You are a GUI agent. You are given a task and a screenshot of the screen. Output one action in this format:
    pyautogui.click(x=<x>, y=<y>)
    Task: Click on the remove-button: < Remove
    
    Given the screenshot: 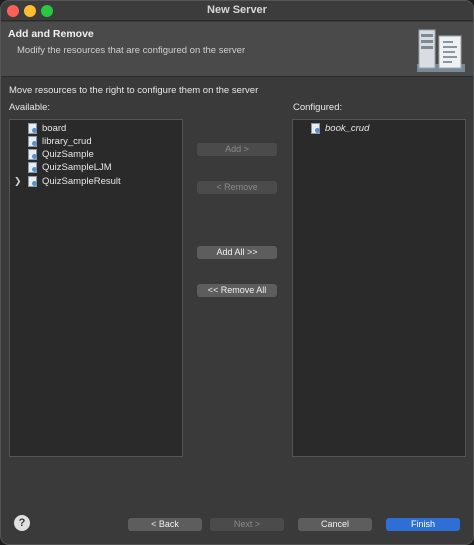 What is the action you would take?
    pyautogui.click(x=237, y=187)
    